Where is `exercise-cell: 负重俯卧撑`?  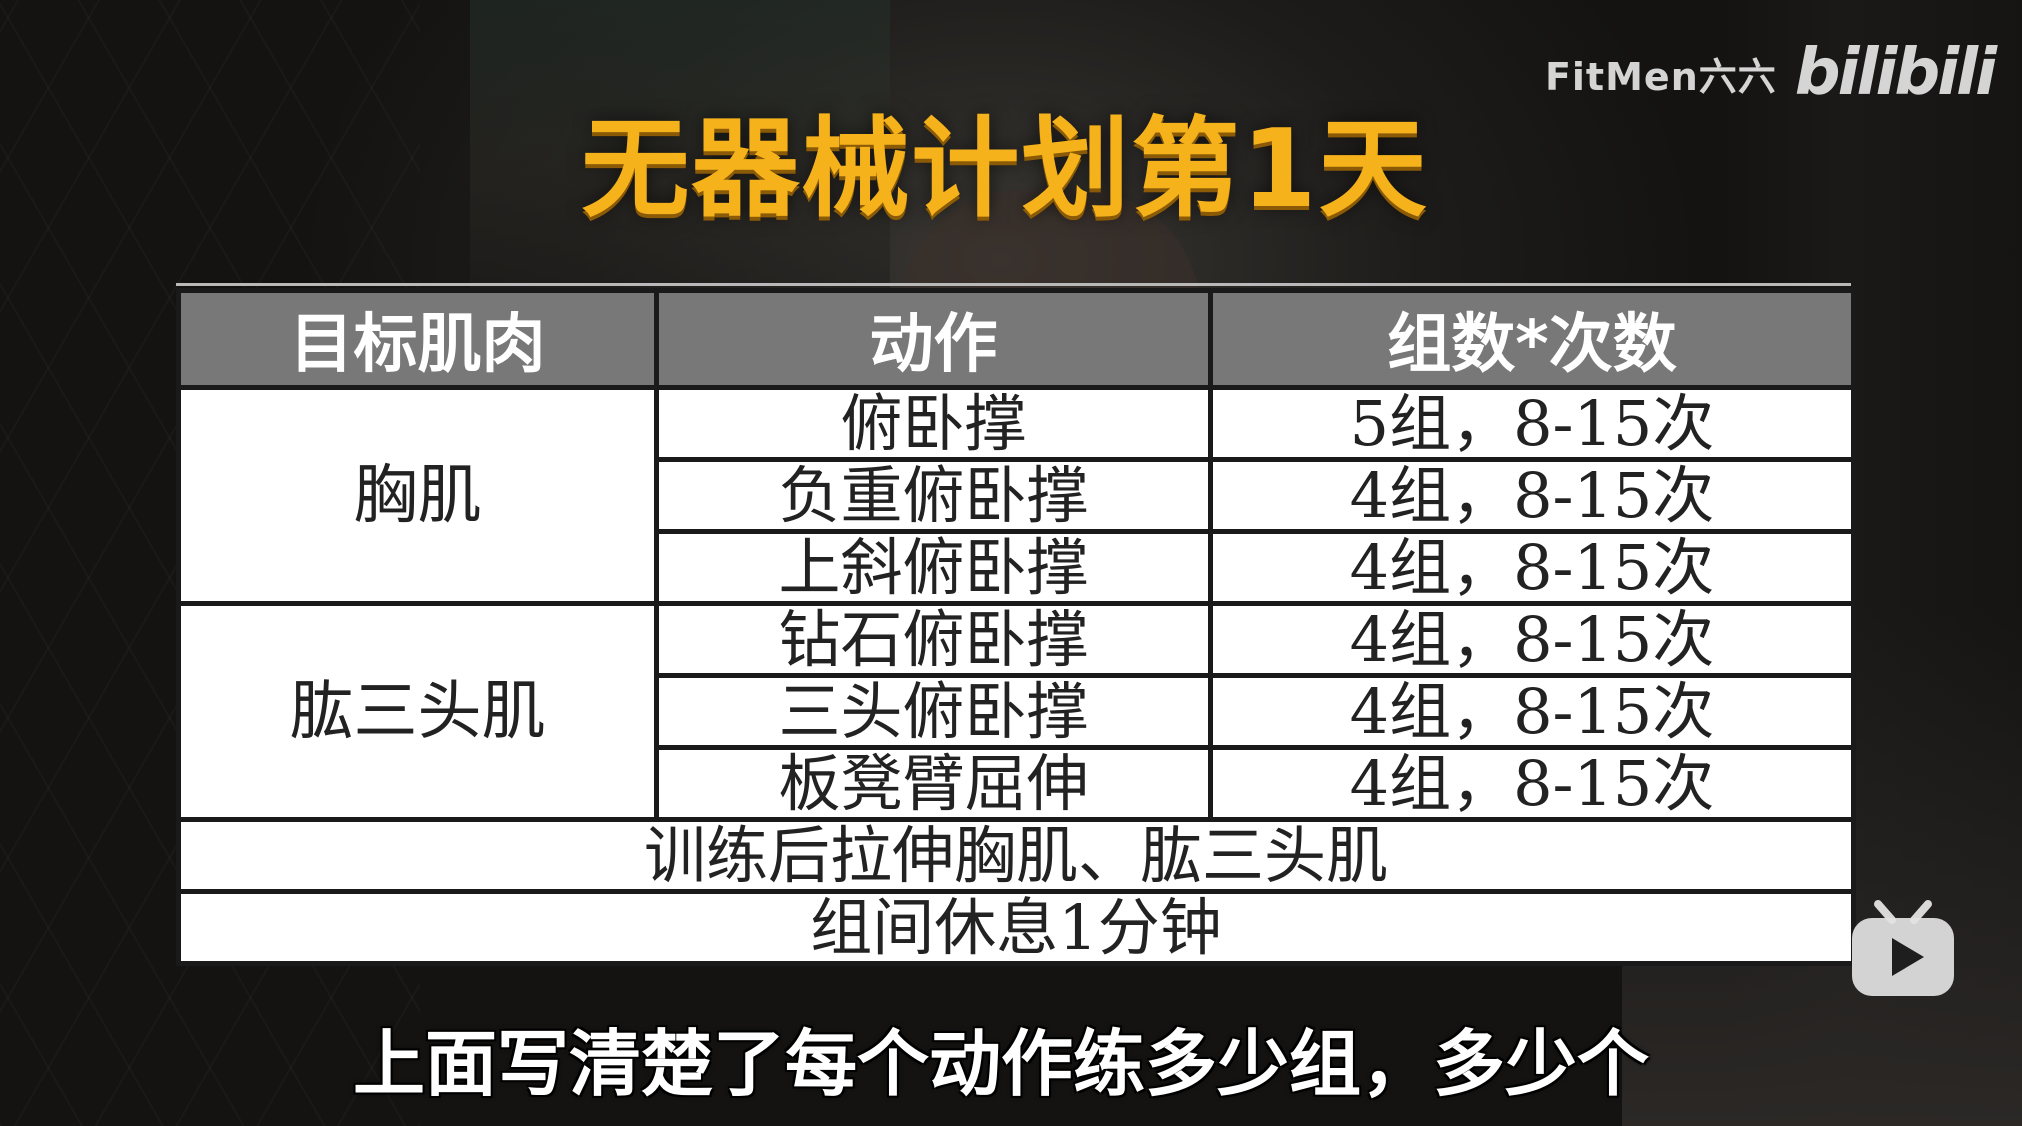
exercise-cell: 负重俯卧撑 is located at coordinates (933, 495).